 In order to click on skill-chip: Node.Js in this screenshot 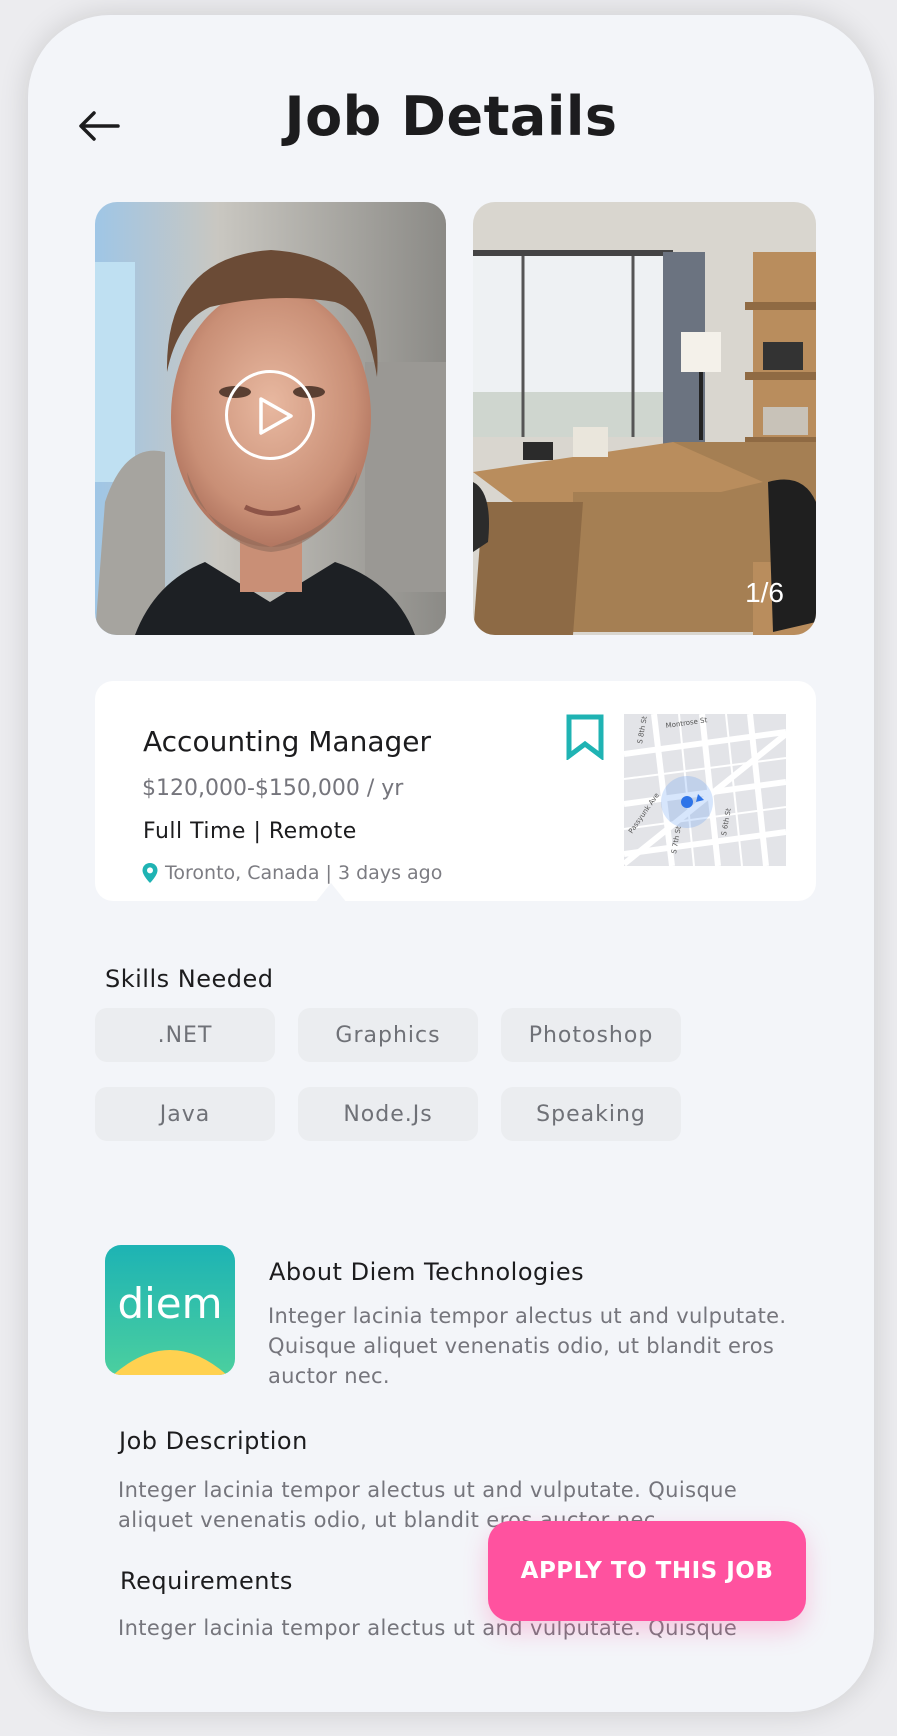, I will do `click(388, 1114)`.